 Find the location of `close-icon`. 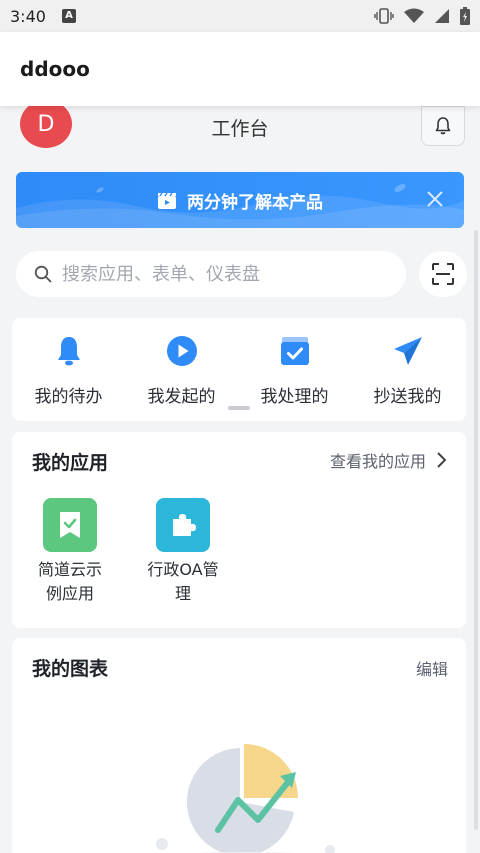

close-icon is located at coordinates (435, 199).